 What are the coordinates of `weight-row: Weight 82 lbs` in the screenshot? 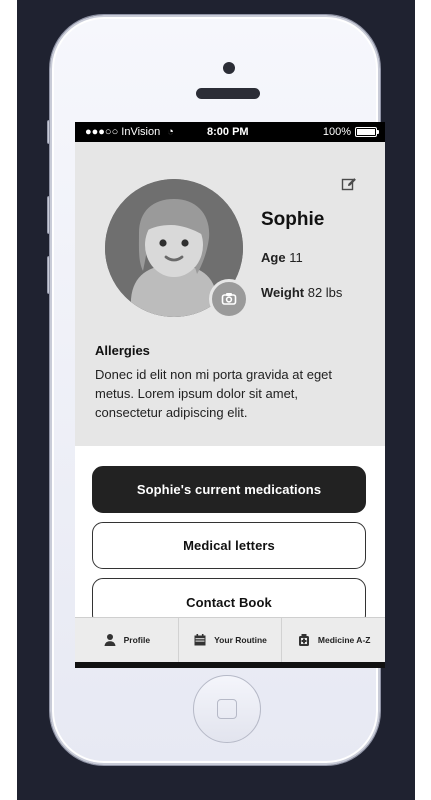 It's located at (301, 292).